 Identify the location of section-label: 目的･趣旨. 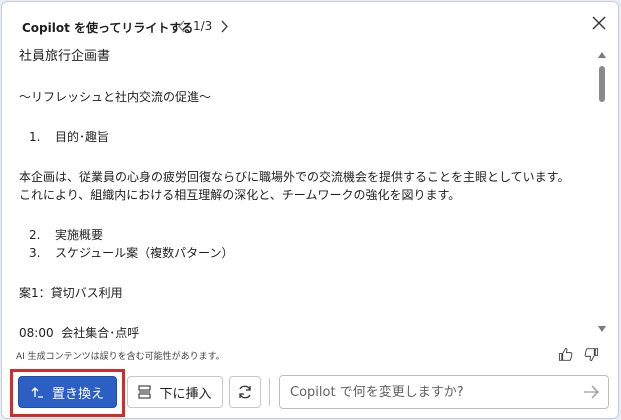
(82, 137).